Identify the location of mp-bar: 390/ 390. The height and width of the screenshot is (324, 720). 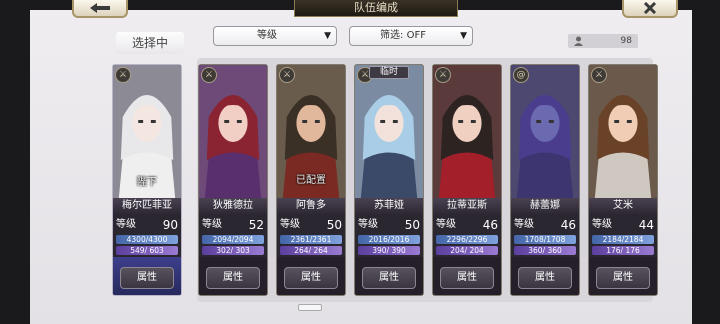
(389, 250).